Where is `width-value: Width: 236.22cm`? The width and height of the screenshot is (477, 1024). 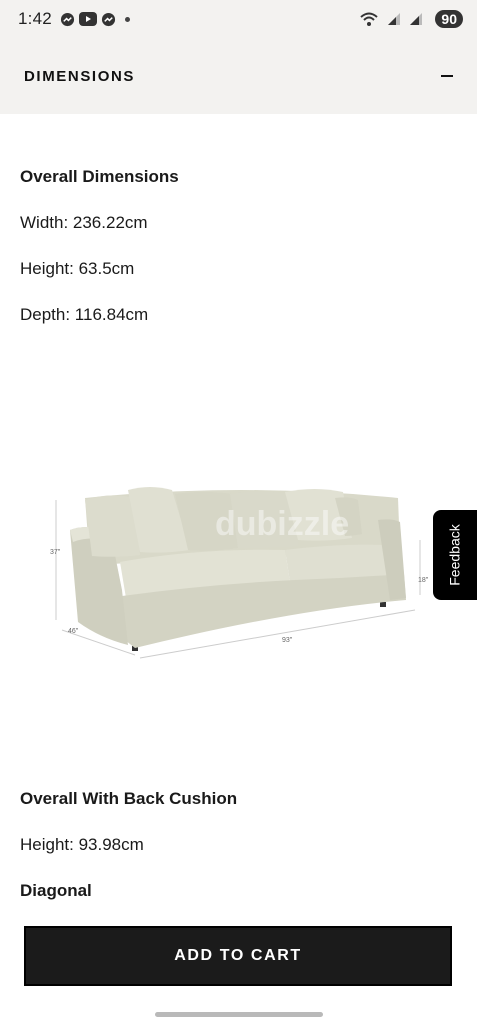
width-value: Width: 236.22cm is located at coordinates (84, 222).